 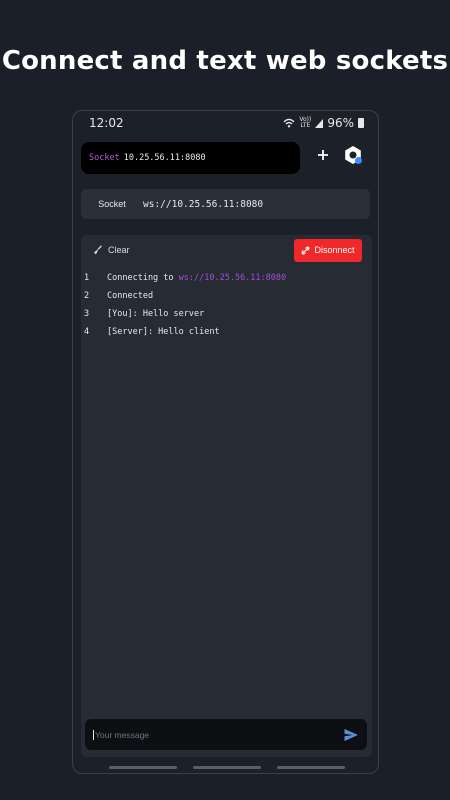 I want to click on promo-headline: Connect and text web sockets, so click(x=225, y=61).